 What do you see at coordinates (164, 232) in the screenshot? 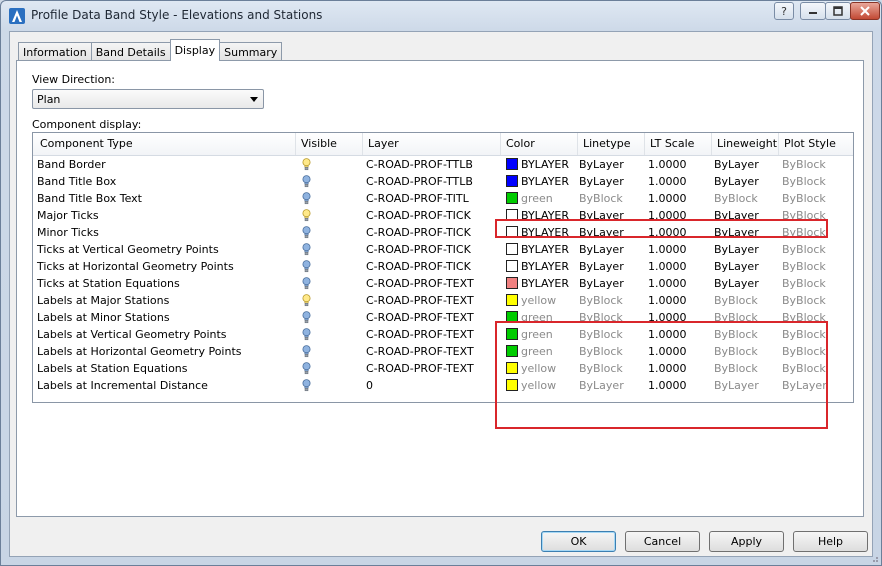
I see `cell-component-type: Minor Ticks` at bounding box center [164, 232].